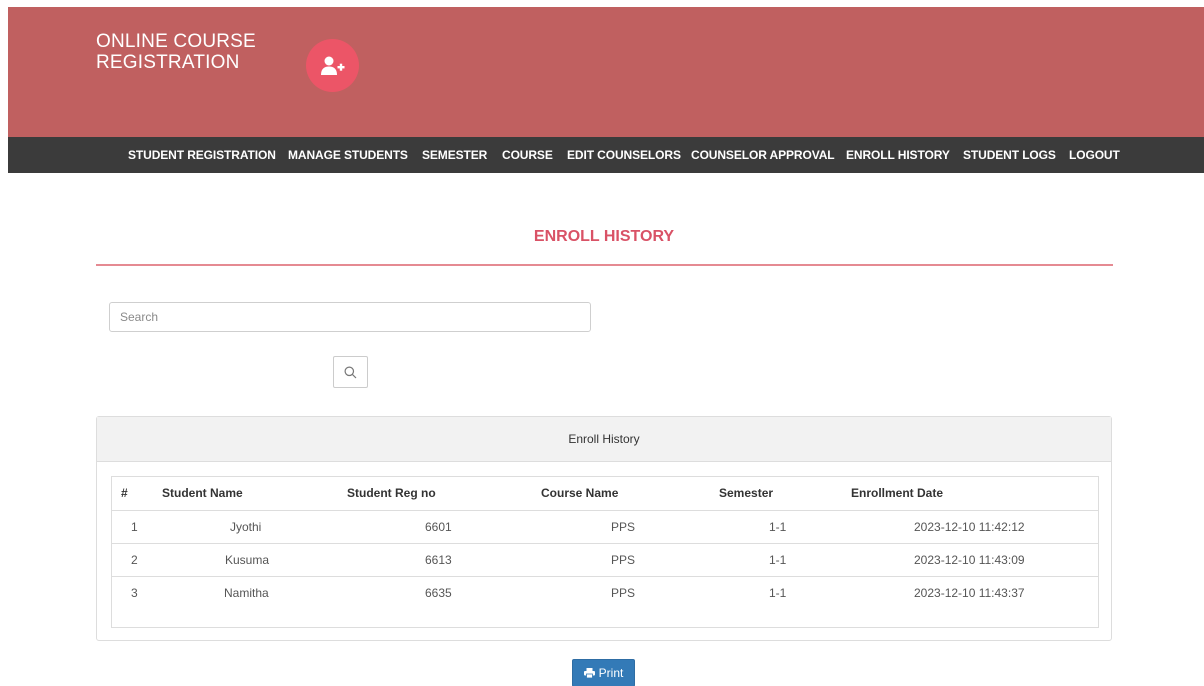 Image resolution: width=1204 pixels, height=686 pixels. What do you see at coordinates (1009, 155) in the screenshot?
I see `nav-student-logs: STUDENT LOGS` at bounding box center [1009, 155].